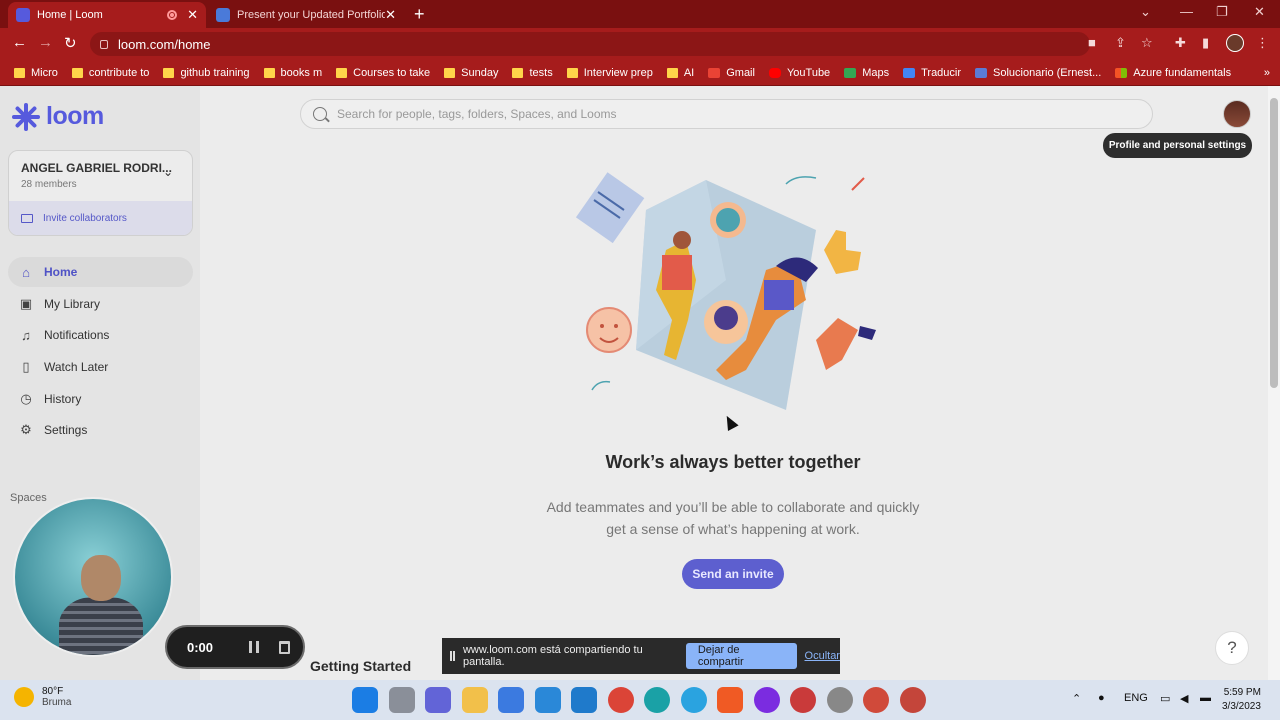 The image size is (1280, 720). Describe the element at coordinates (110, 73) in the screenshot. I see `bookmark-contribute: contribute to` at that location.